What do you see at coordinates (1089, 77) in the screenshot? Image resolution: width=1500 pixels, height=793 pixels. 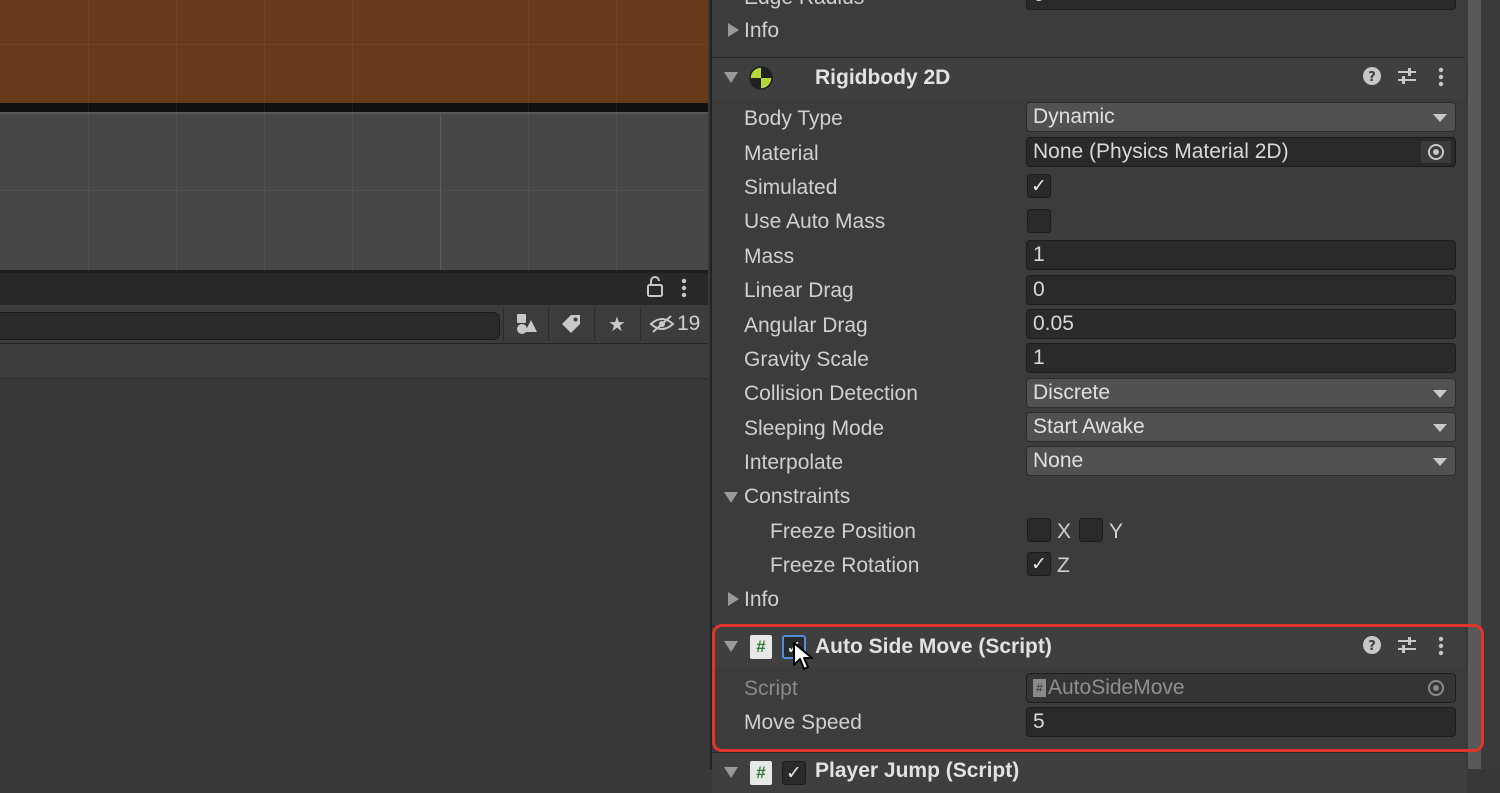 I see `rigidbody2d-header: Rigidbody 2D ?` at bounding box center [1089, 77].